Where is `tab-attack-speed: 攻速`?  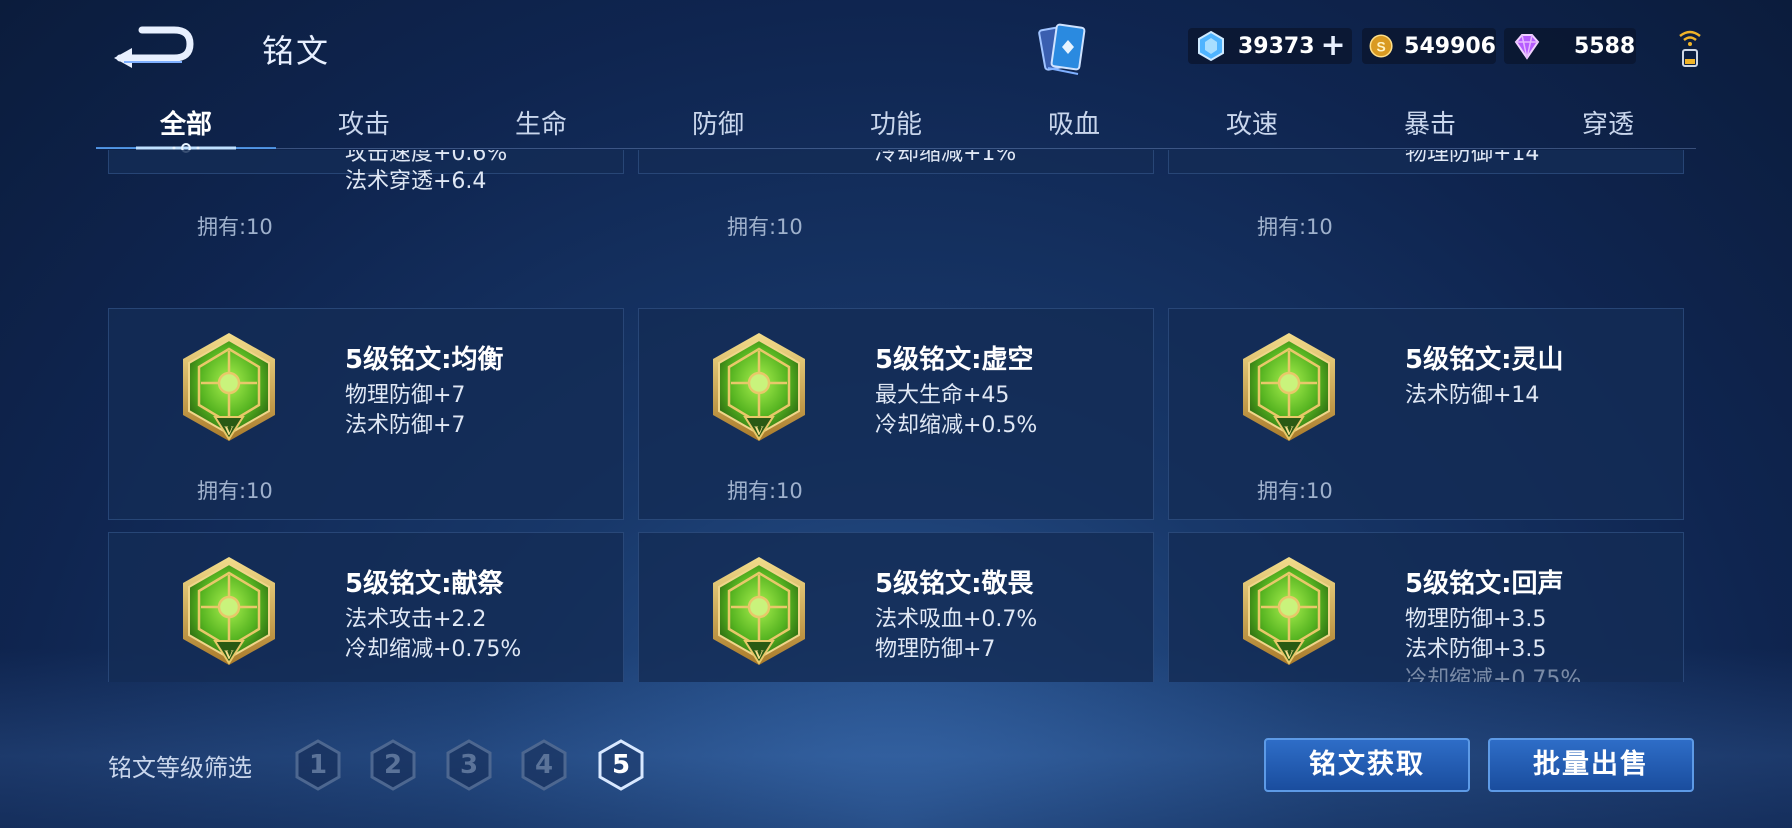 tab-attack-speed: 攻速 is located at coordinates (1252, 122).